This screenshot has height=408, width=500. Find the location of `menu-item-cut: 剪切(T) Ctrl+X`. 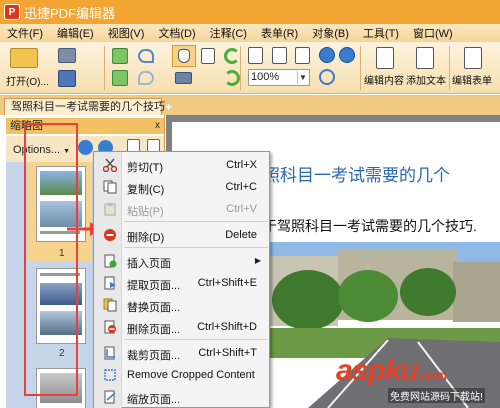

menu-item-cut: 剪切(T) Ctrl+X is located at coordinates (181, 165).